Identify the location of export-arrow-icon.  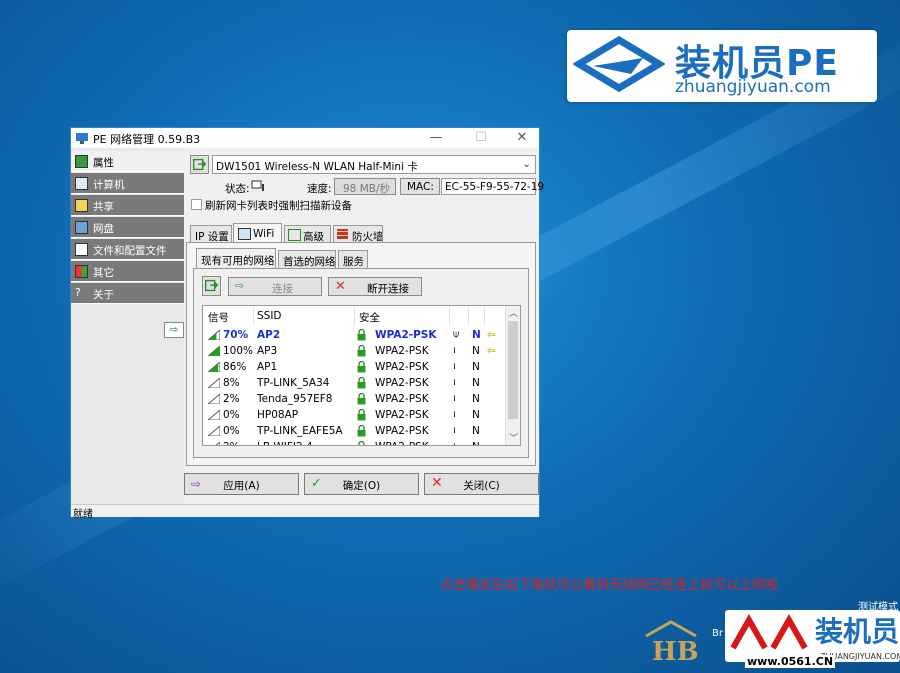
(200, 164).